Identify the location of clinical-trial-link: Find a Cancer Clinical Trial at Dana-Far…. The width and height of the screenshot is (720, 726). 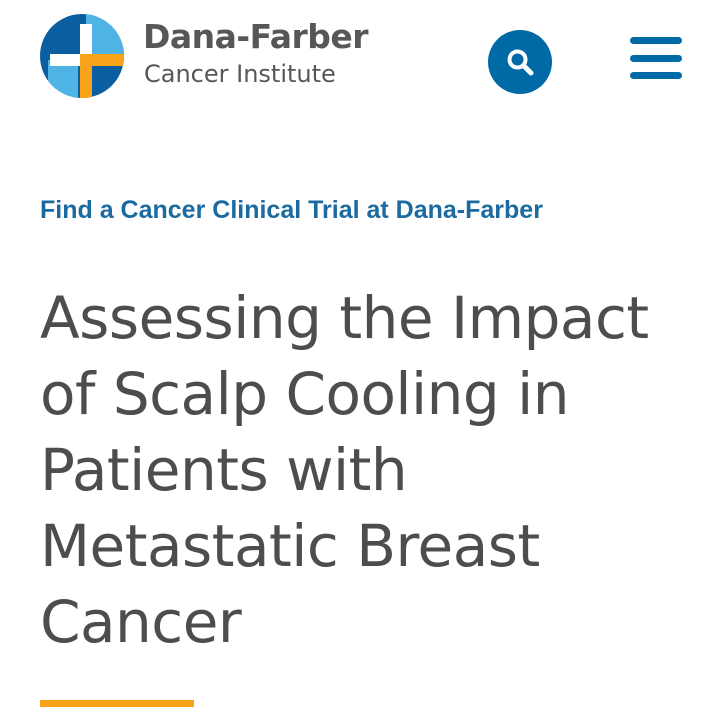
(291, 210).